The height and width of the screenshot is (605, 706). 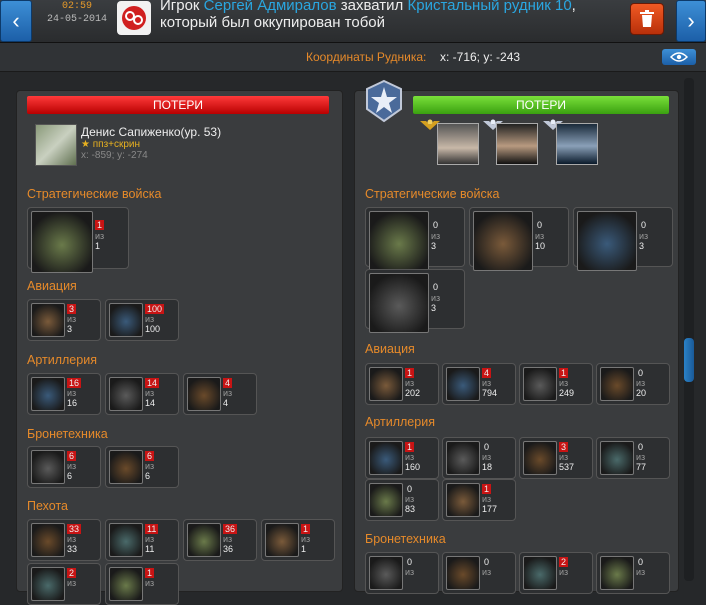 I want to click on unit-card: 1 из 160, so click(x=402, y=458).